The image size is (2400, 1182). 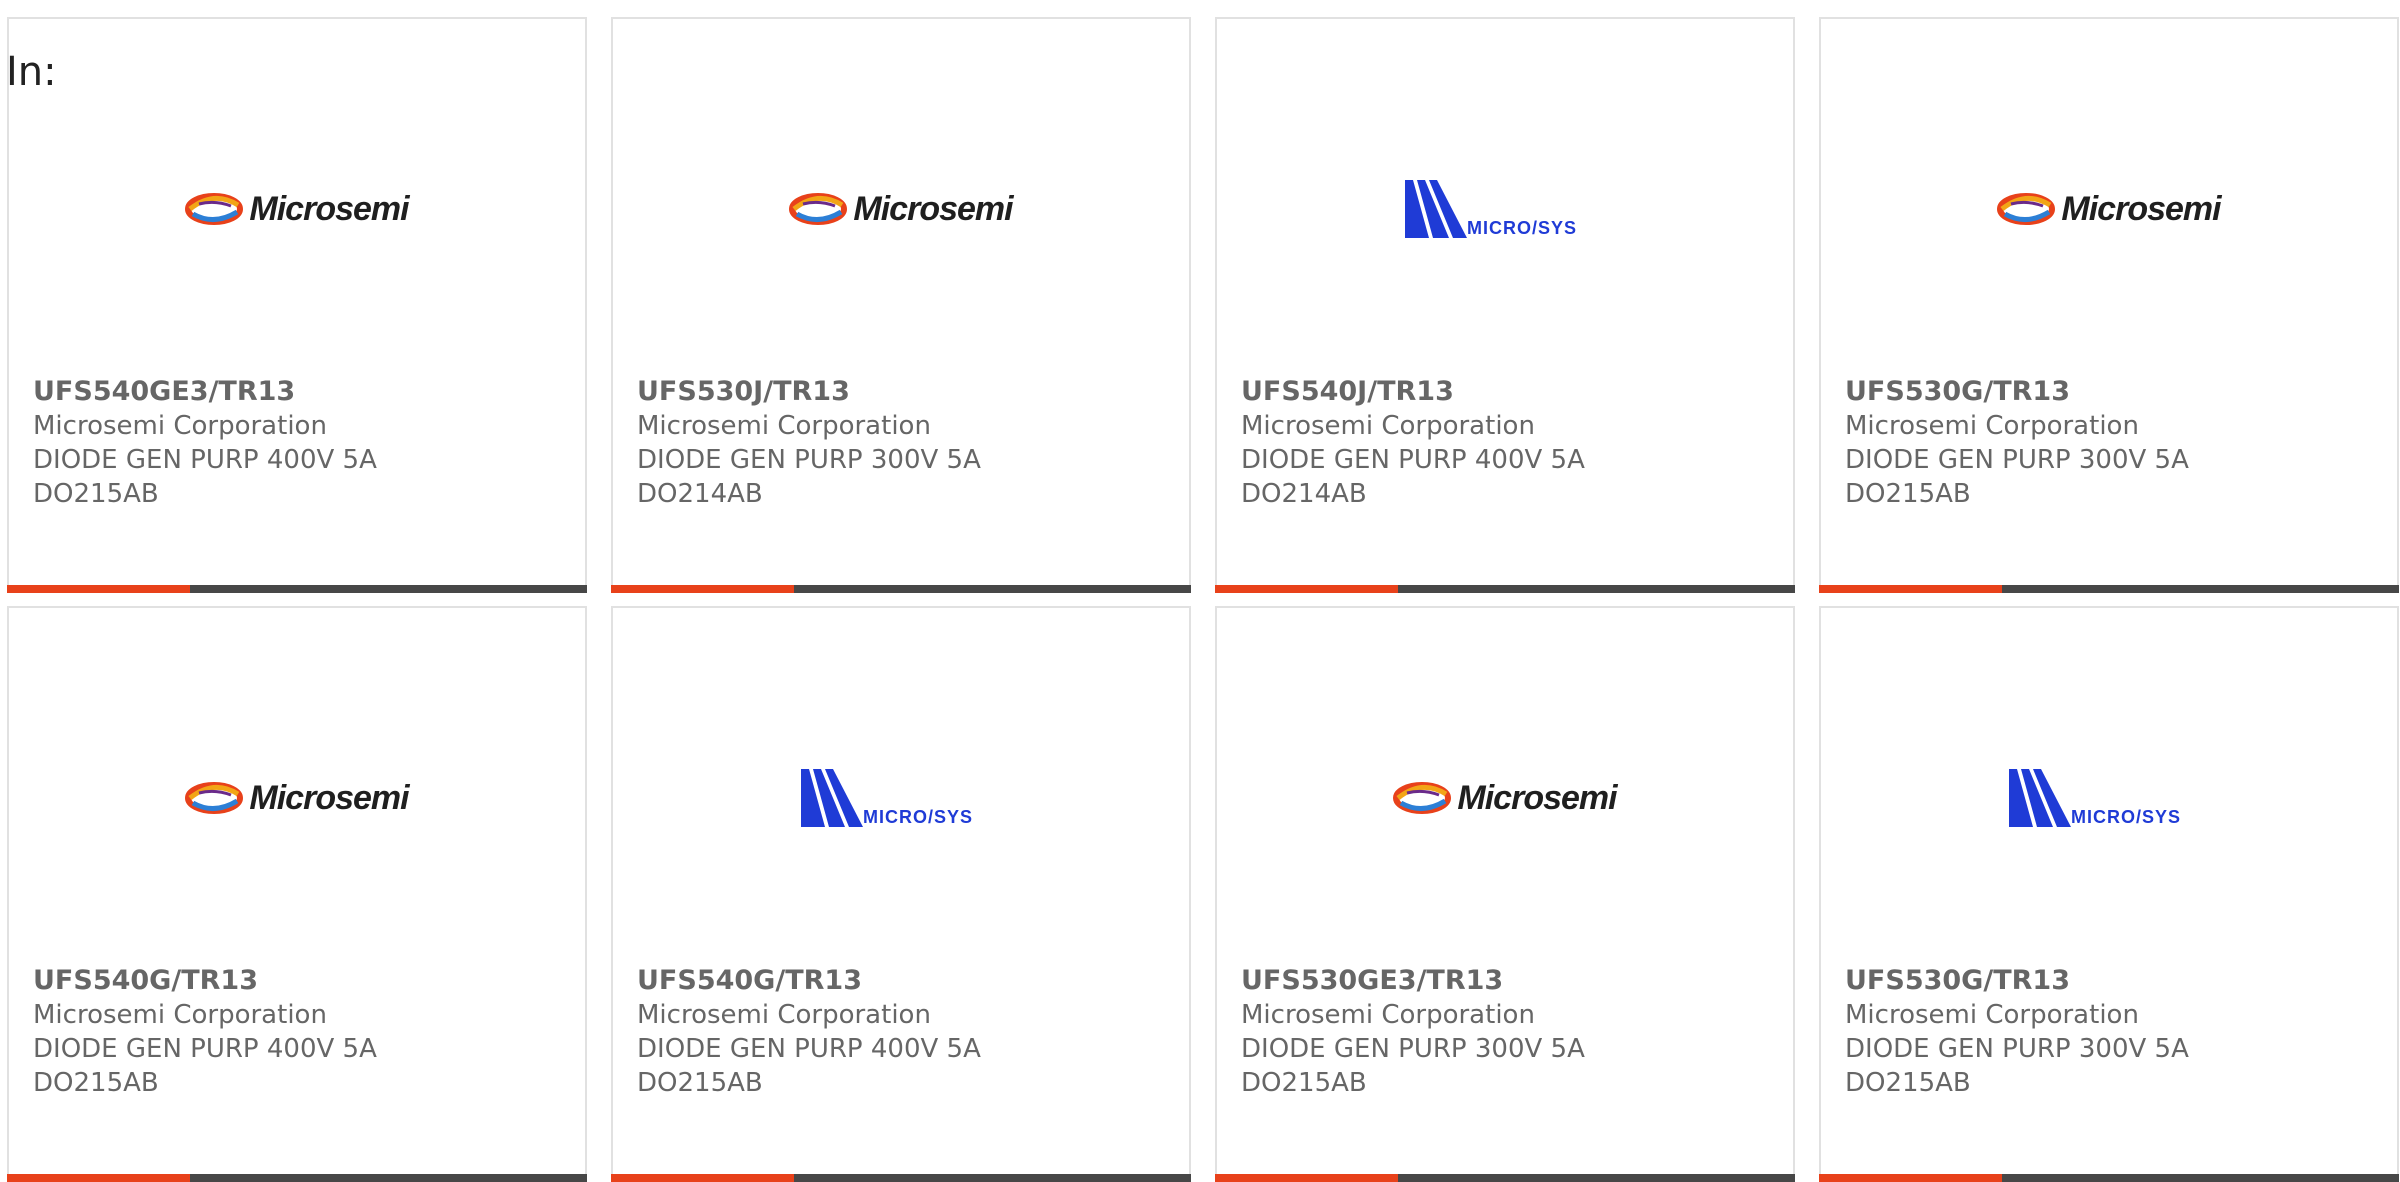 I want to click on part-number-link: UFS530GE3/TR13, so click(x=1512, y=981).